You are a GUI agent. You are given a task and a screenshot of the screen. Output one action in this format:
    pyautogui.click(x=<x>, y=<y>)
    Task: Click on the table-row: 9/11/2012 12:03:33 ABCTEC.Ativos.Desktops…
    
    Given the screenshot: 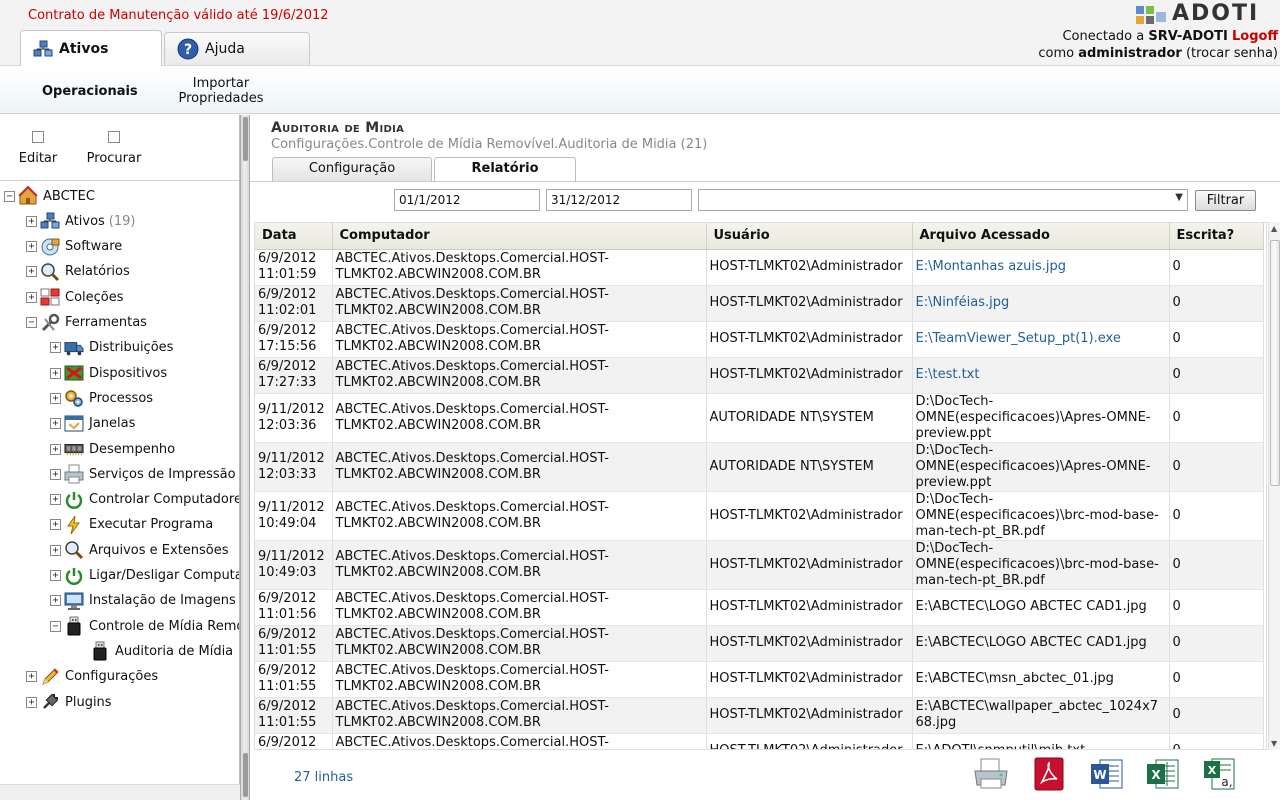 What is the action you would take?
    pyautogui.click(x=759, y=467)
    